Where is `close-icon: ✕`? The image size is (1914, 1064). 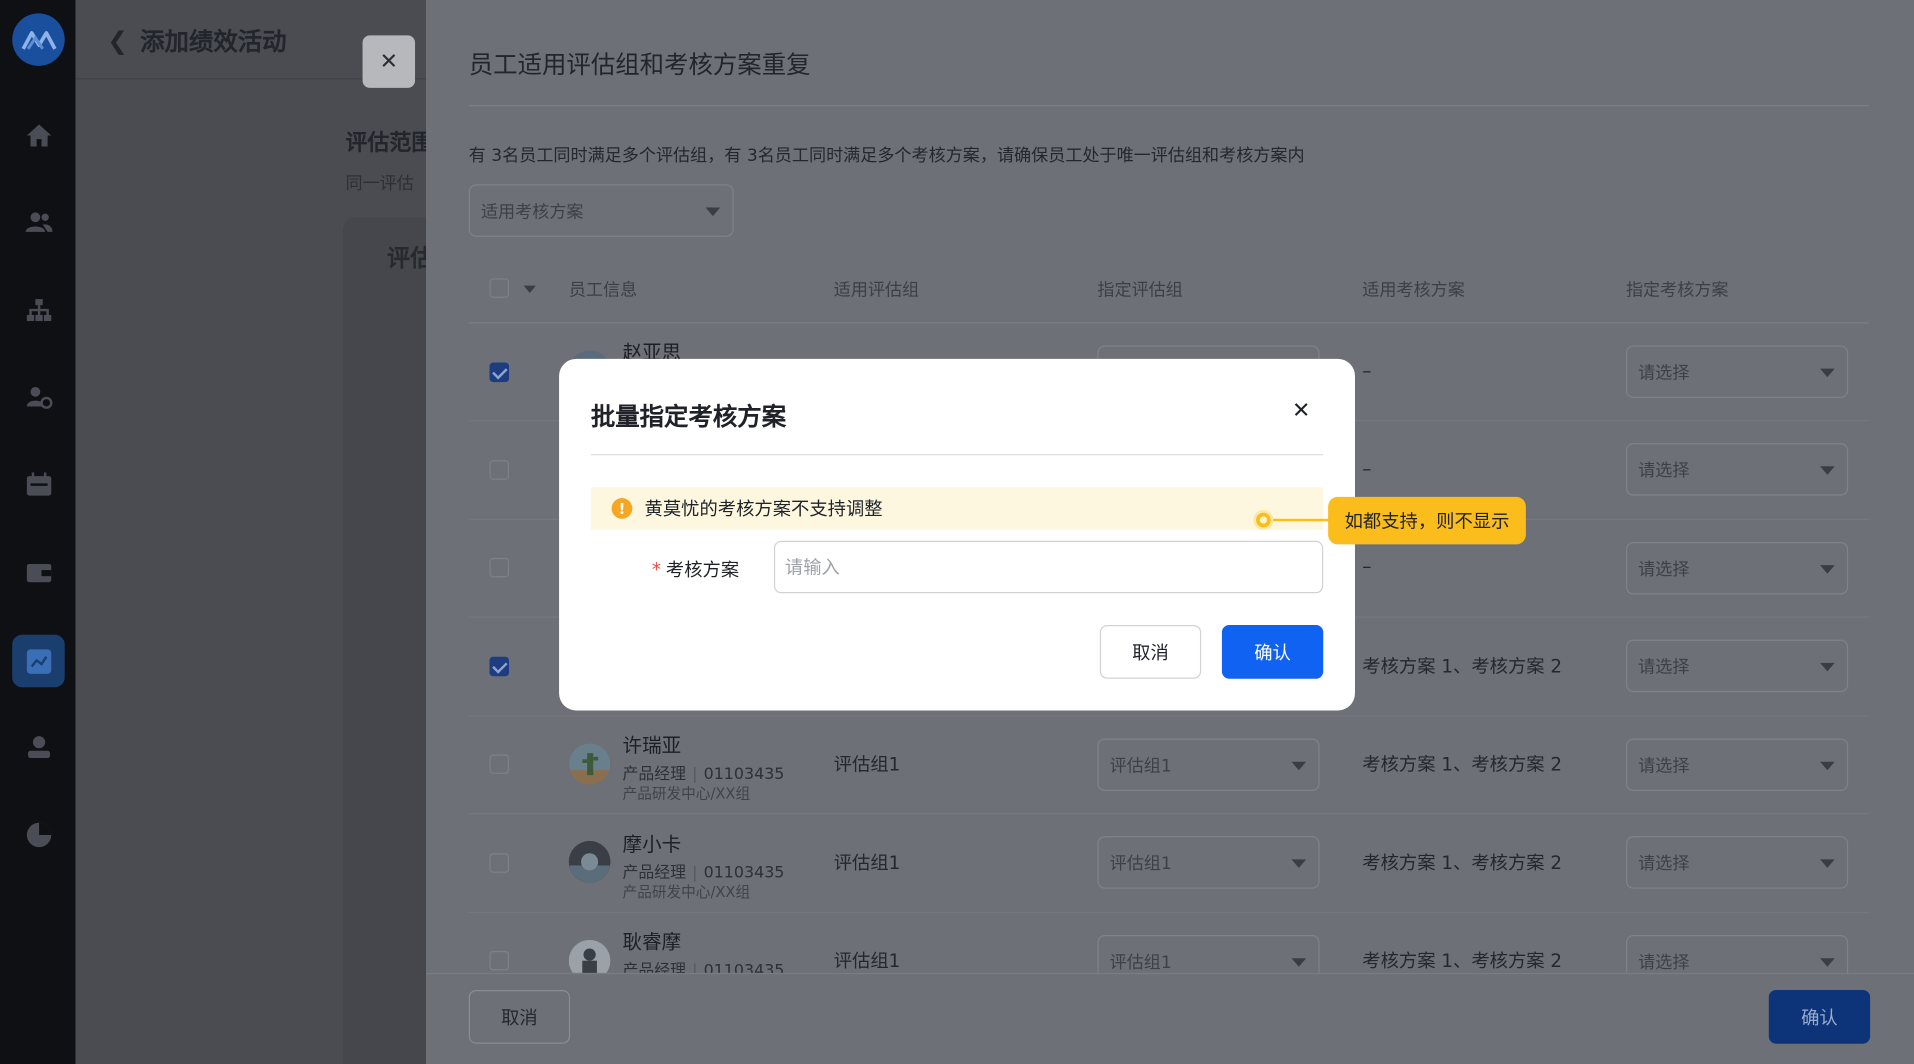
close-icon: ✕ is located at coordinates (389, 61).